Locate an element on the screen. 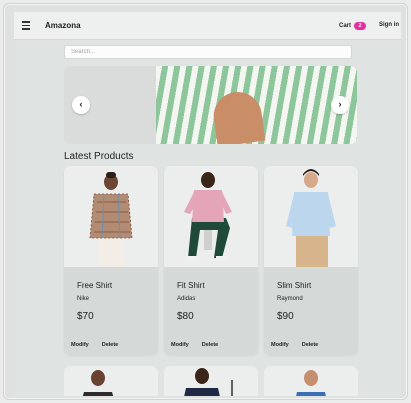 The image size is (411, 403). cart-link: Cart 2 is located at coordinates (353, 26).